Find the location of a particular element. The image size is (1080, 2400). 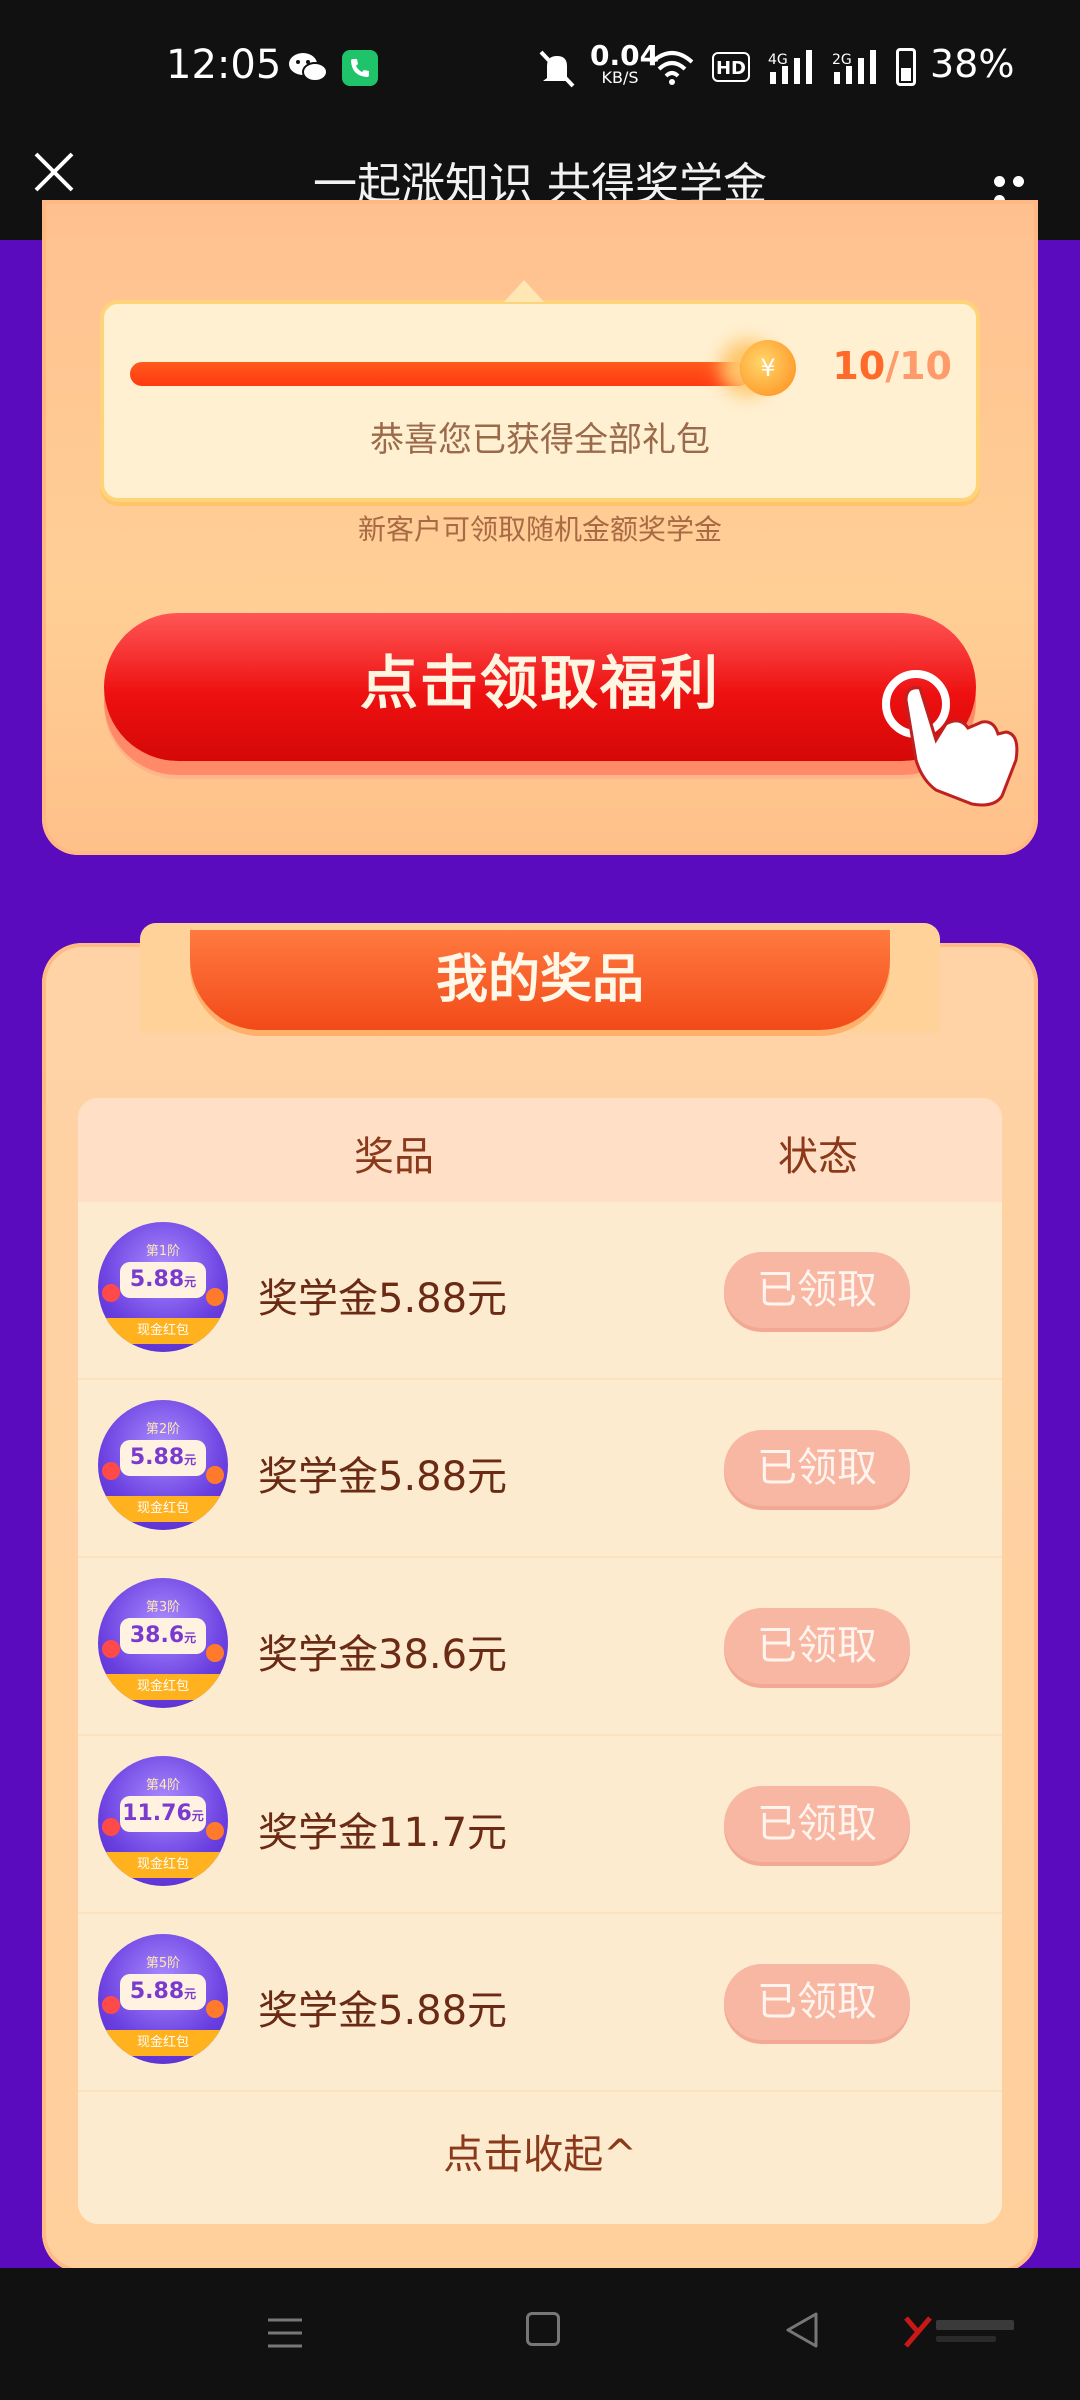

menu-icon is located at coordinates (285, 2333).